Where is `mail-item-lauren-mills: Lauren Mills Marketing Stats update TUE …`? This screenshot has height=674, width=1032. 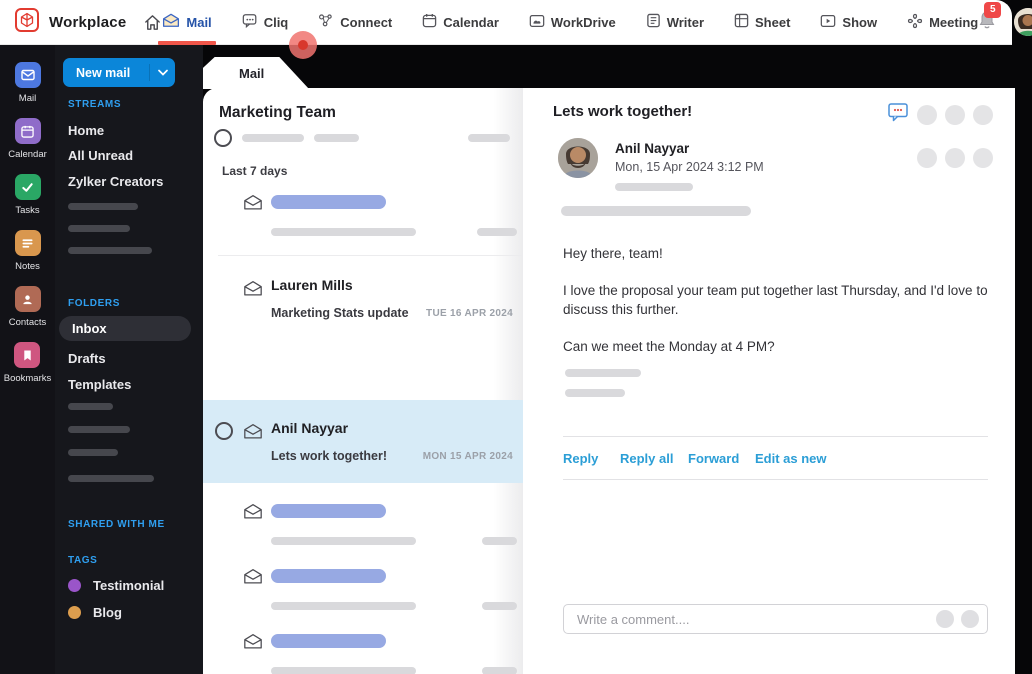
mail-item-lauren-mills: Lauren Mills Marketing Stats update TUE … is located at coordinates (363, 306).